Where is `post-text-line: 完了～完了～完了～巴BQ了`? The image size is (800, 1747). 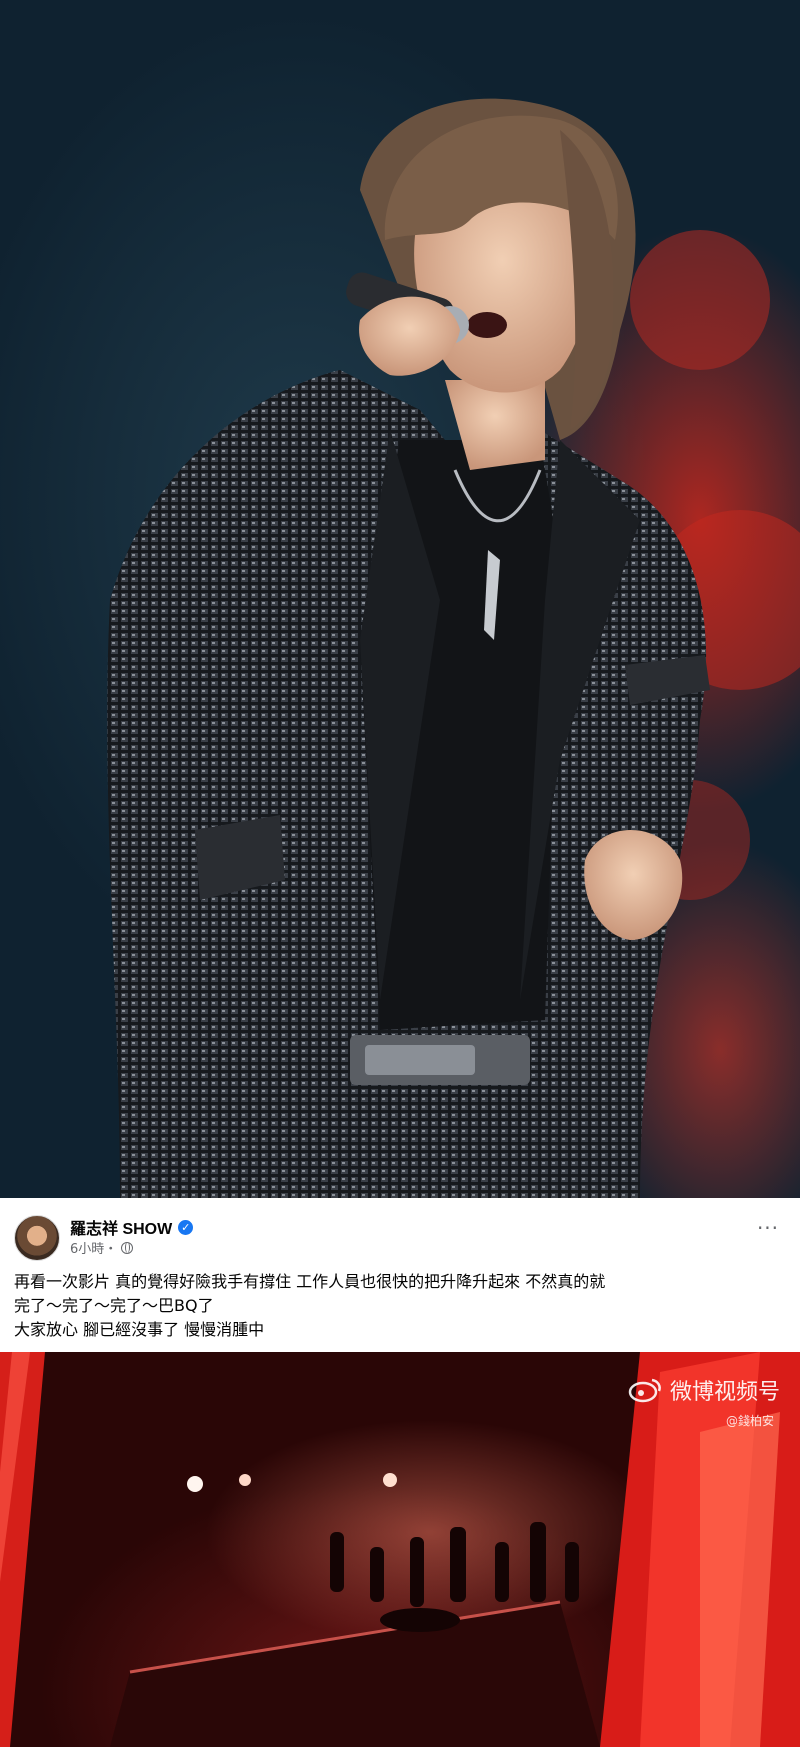 post-text-line: 完了～完了～完了～巴BQ了 is located at coordinates (114, 1305).